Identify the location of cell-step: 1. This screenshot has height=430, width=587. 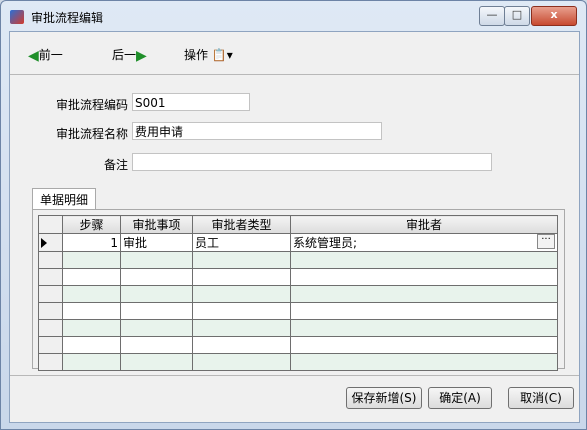
(91, 242).